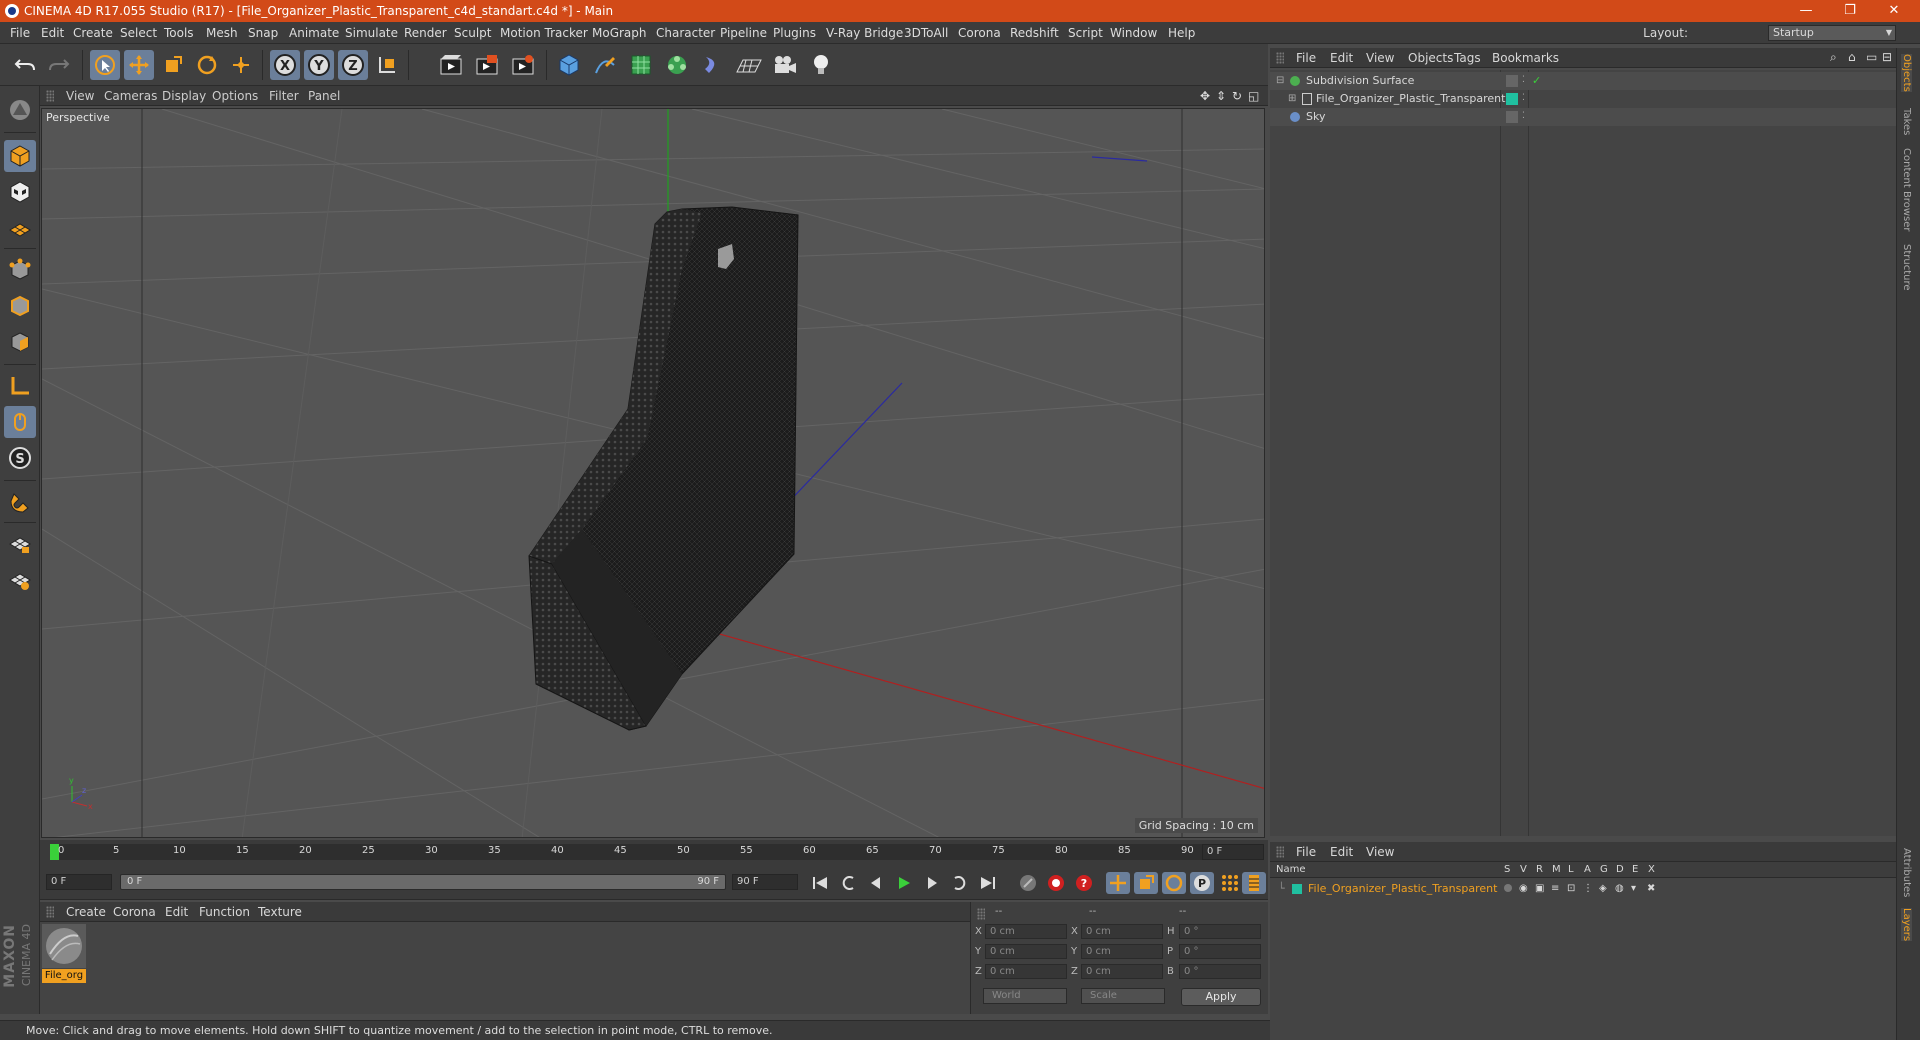 This screenshot has height=1040, width=1920. Describe the element at coordinates (926, 33) in the screenshot. I see `menu-3dtoall: 3DToAll` at that location.